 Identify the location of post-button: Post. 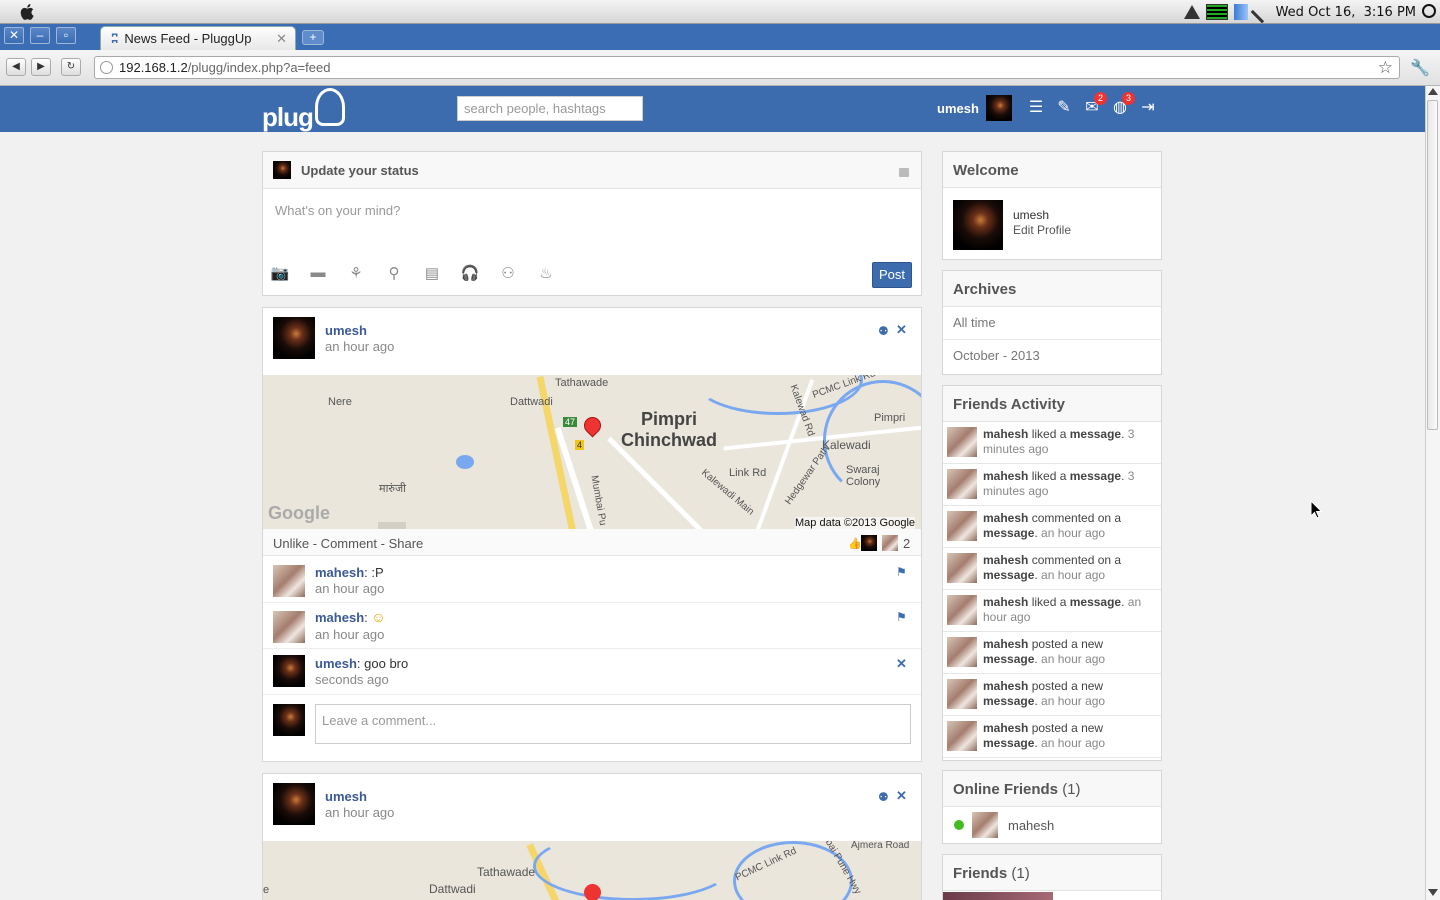
(892, 275).